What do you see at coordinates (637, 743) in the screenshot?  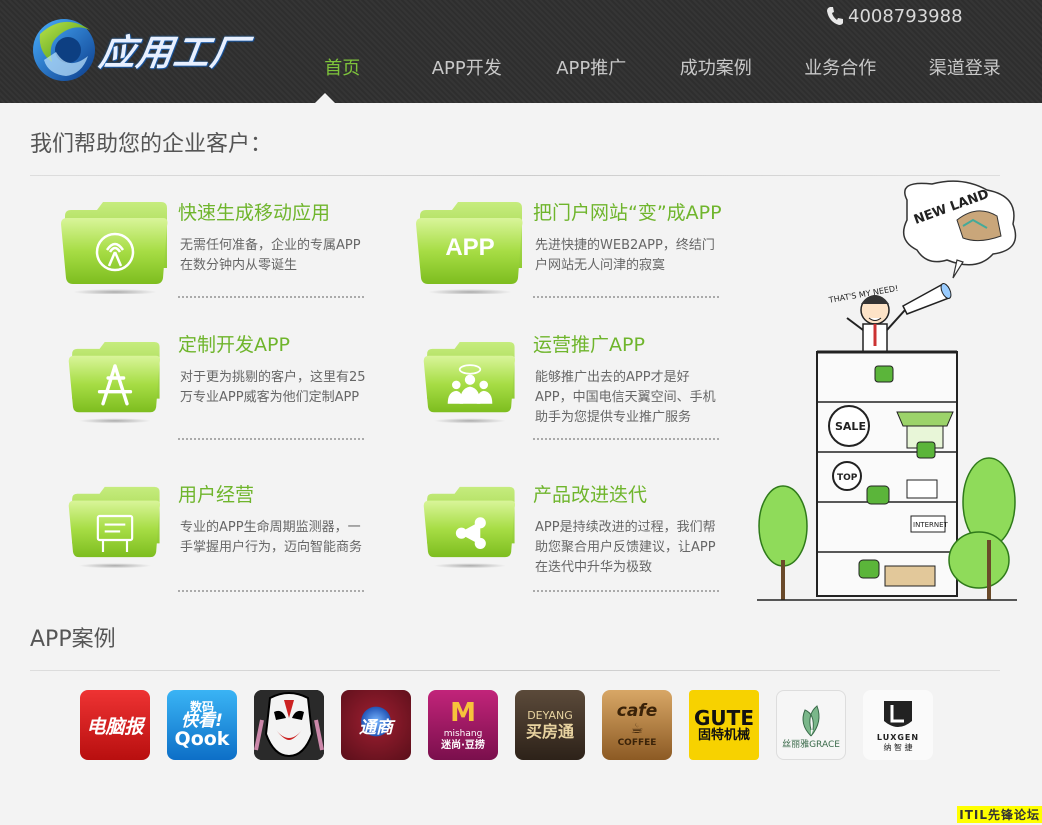 I see `app-case-label: COFFEE` at bounding box center [637, 743].